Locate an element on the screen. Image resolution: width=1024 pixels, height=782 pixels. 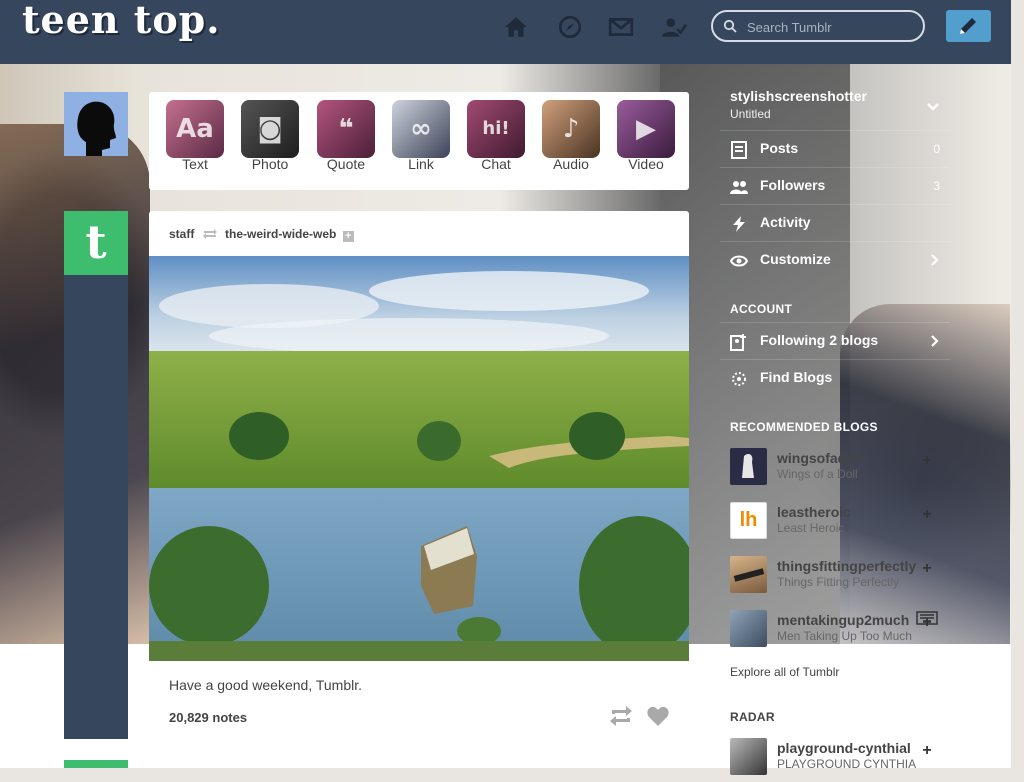
blog-name: mentakingup2much is located at coordinates (847, 620).